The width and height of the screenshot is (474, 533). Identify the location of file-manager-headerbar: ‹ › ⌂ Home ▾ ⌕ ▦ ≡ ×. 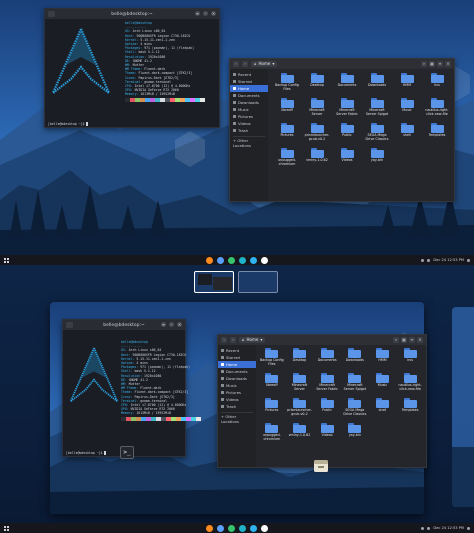
(322, 340).